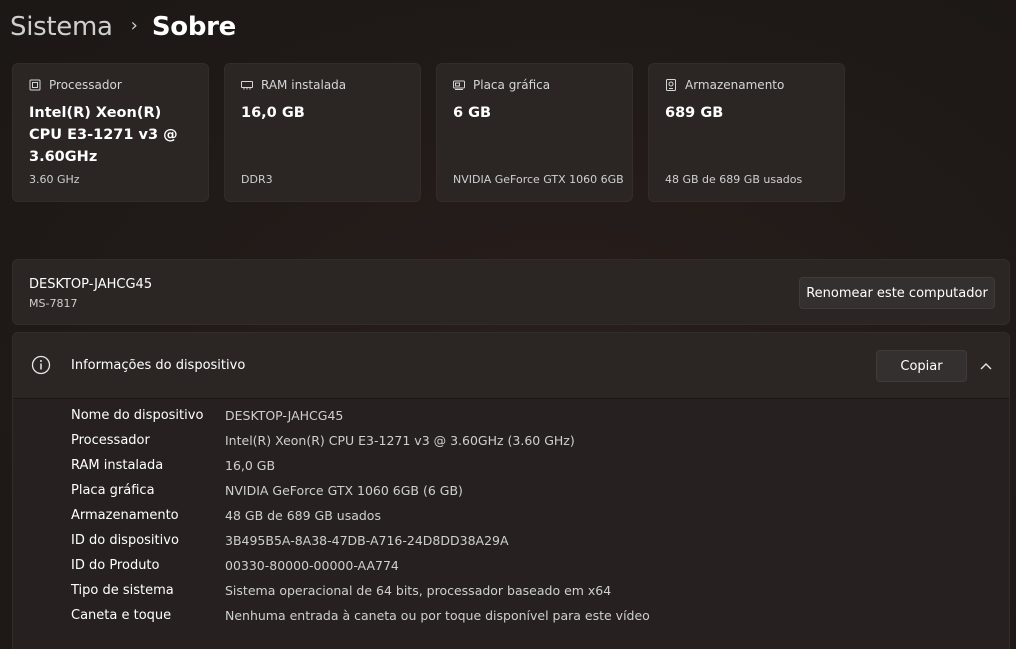 This screenshot has width=1016, height=649. I want to click on info-row-value: DESKTOP-JAHCG45, so click(284, 415).